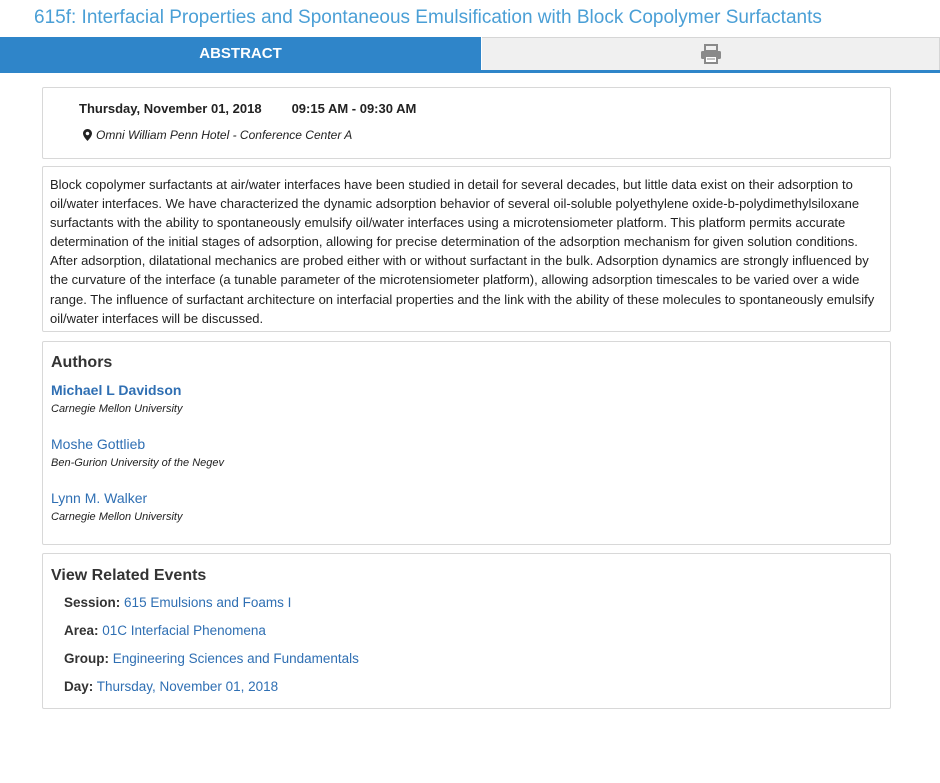  I want to click on related-row-area: Area: 01C Interfacial Phenomena, so click(165, 630).